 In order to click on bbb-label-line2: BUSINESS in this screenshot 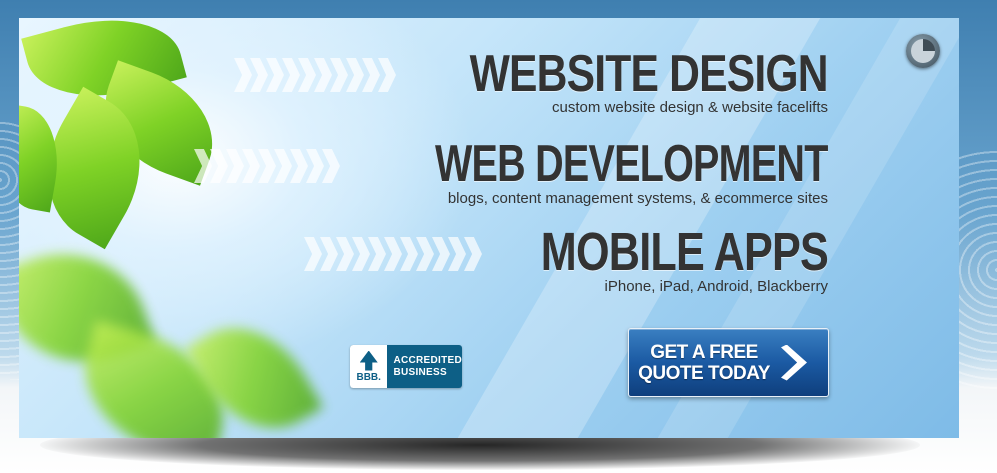, I will do `click(420, 372)`.